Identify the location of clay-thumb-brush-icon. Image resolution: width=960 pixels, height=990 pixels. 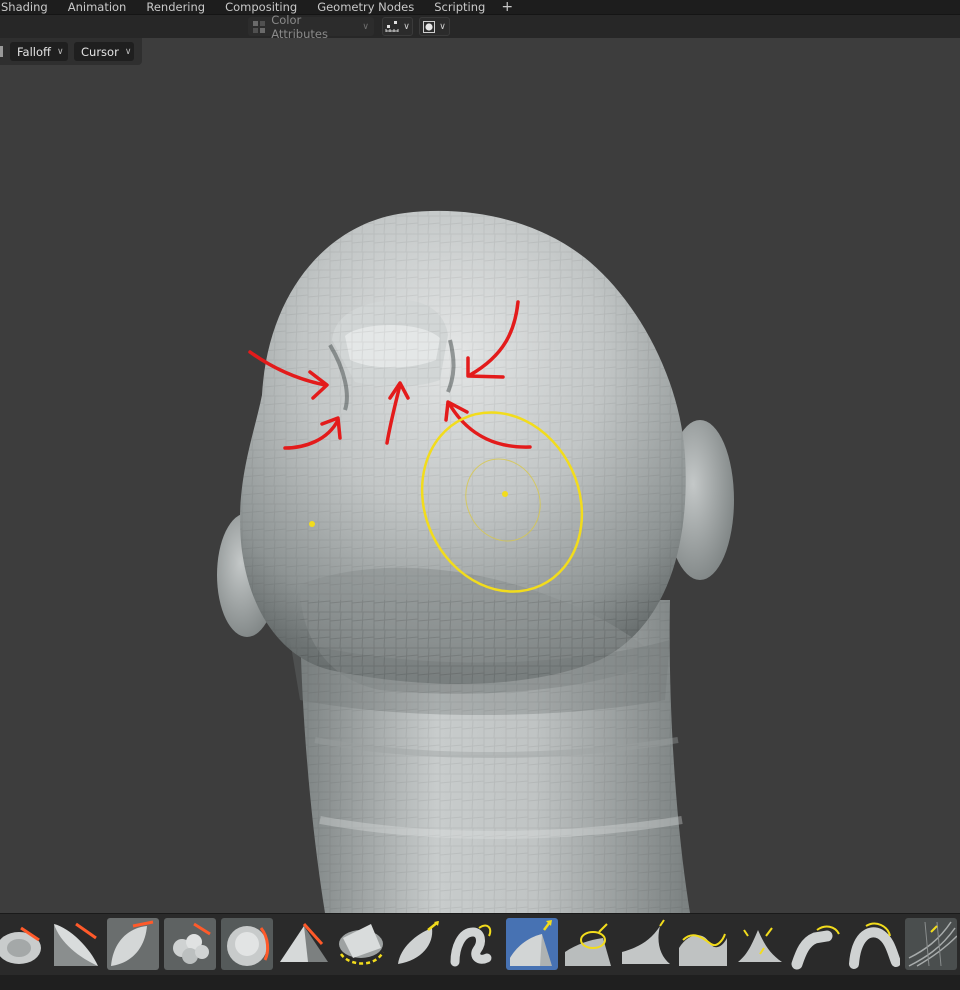
(247, 944).